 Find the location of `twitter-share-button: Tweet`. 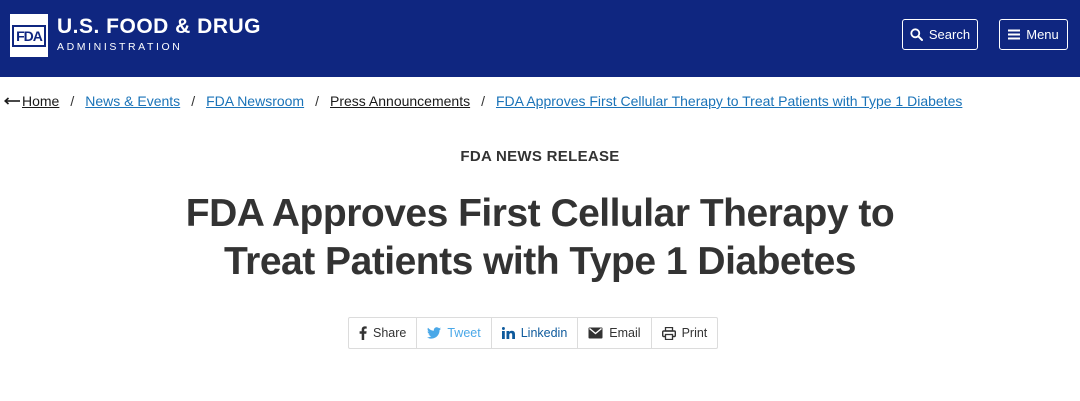

twitter-share-button: Tweet is located at coordinates (454, 333).